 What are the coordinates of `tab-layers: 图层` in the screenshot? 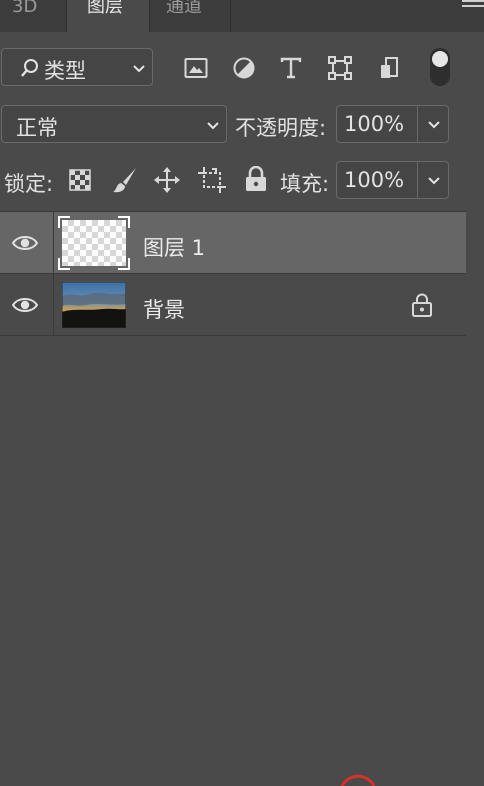 It's located at (108, 16).